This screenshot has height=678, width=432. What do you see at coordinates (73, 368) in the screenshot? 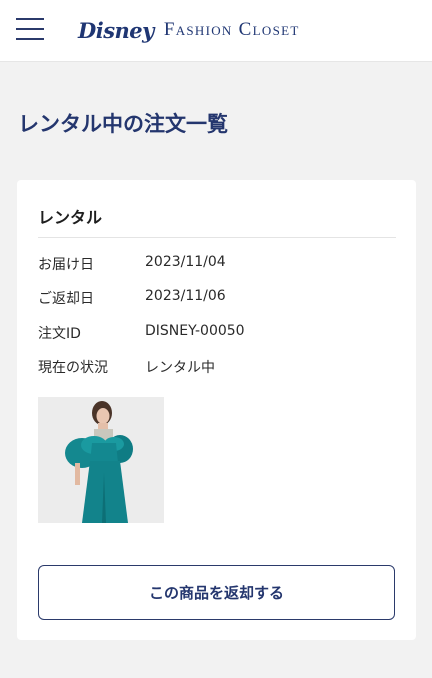
I see `status-label: 現在の状況` at bounding box center [73, 368].